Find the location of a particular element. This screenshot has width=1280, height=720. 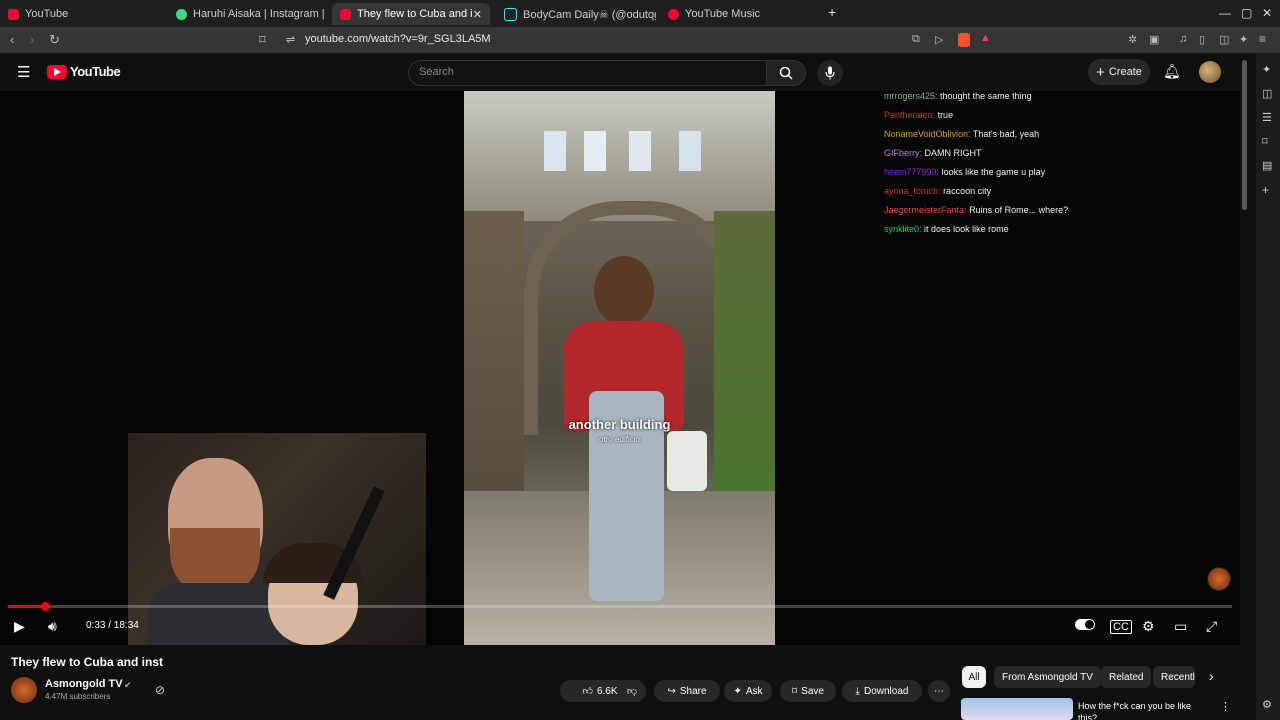

download-icon: ⤓ is located at coordinates (857, 691).